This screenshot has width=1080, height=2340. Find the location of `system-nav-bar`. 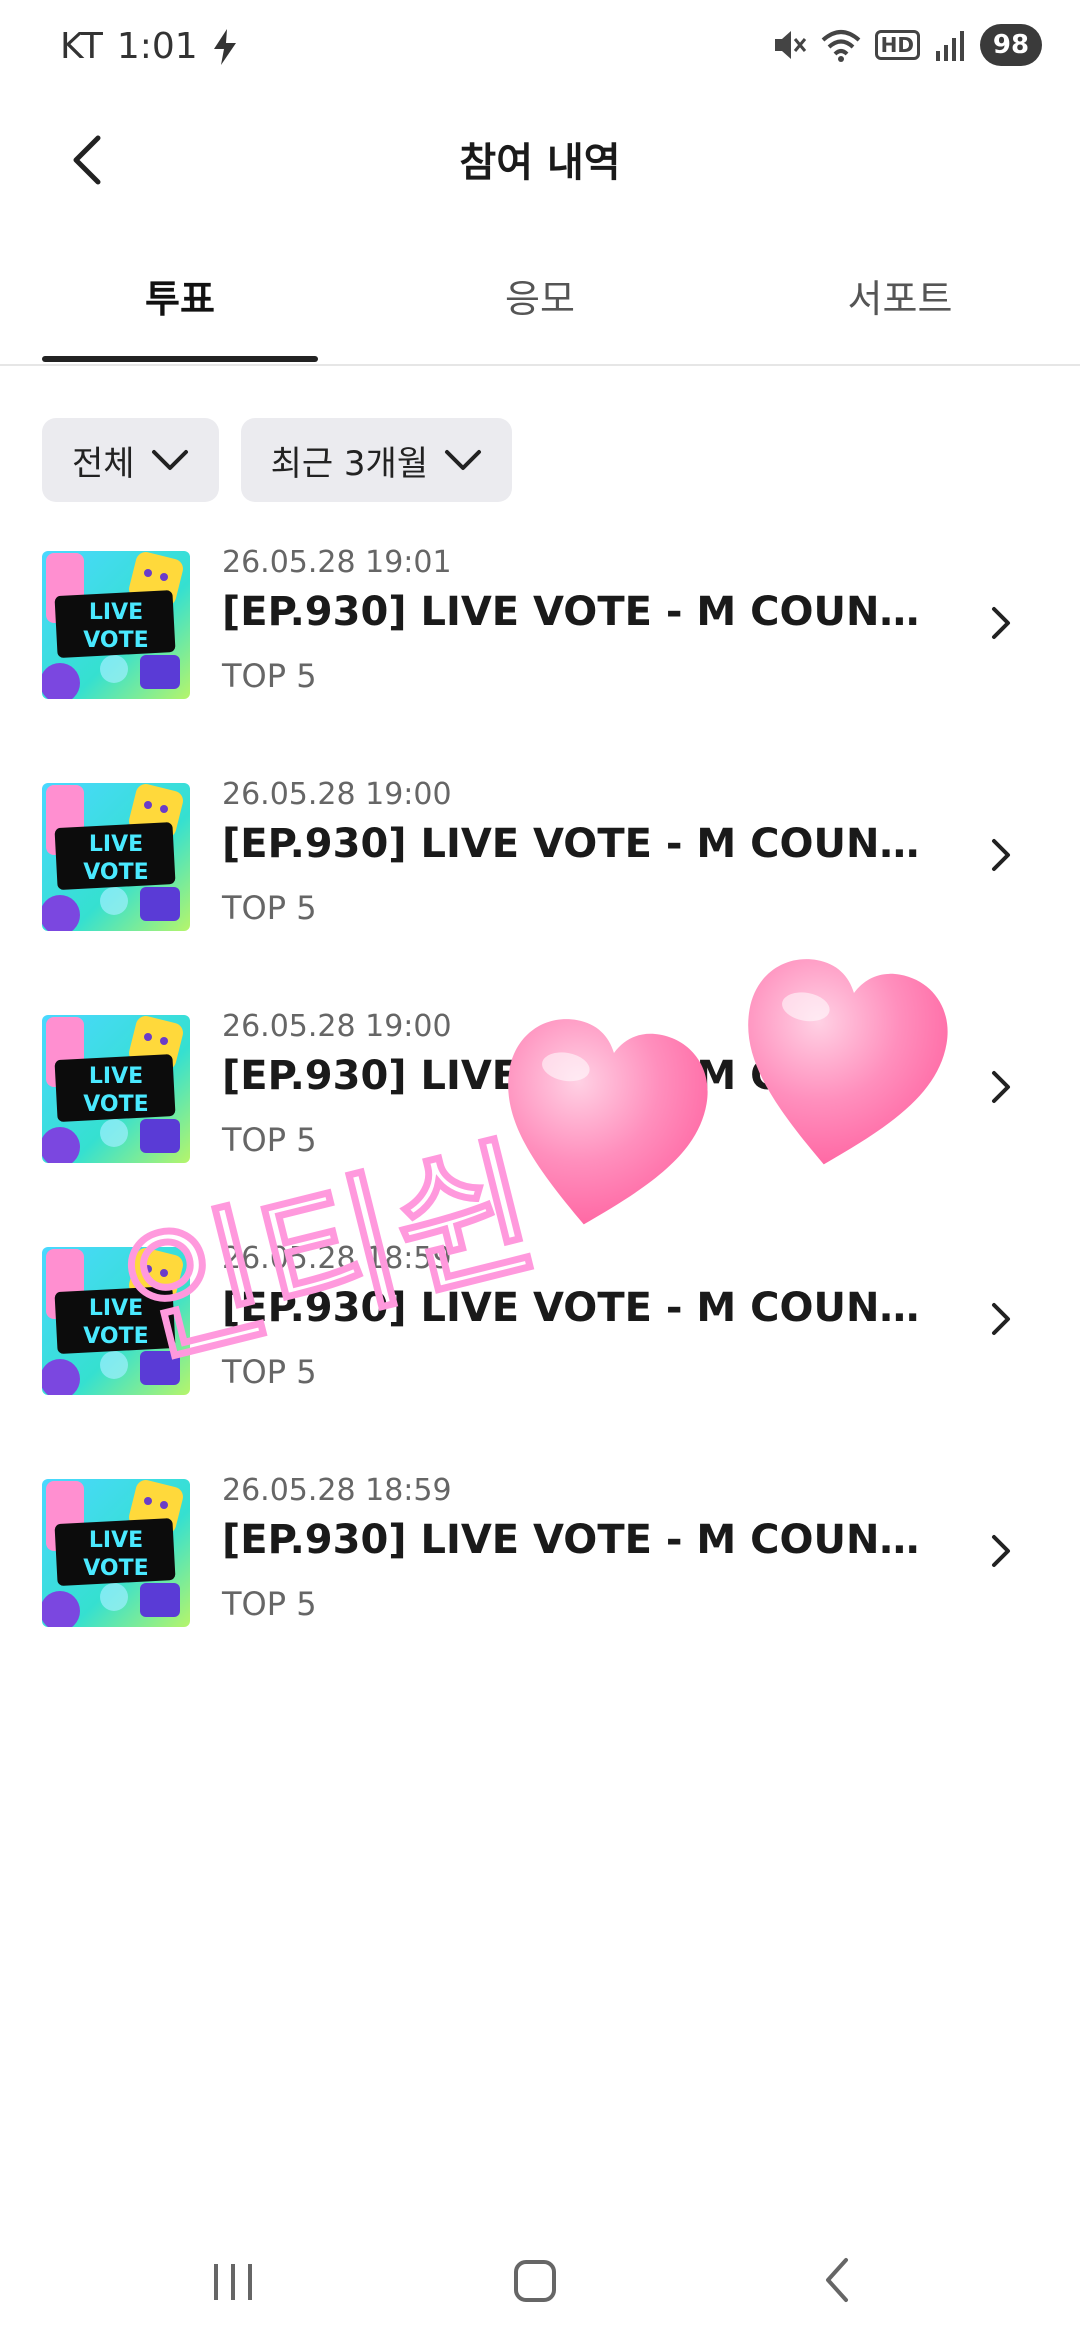

system-nav-bar is located at coordinates (540, 2280).